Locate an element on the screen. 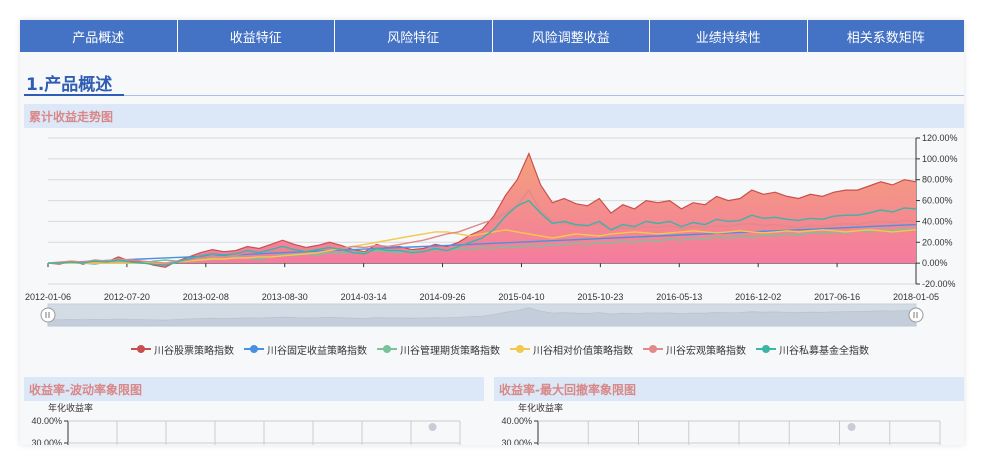 The height and width of the screenshot is (465, 984). x-tick-label: 2018-01-05 is located at coordinates (916, 297).